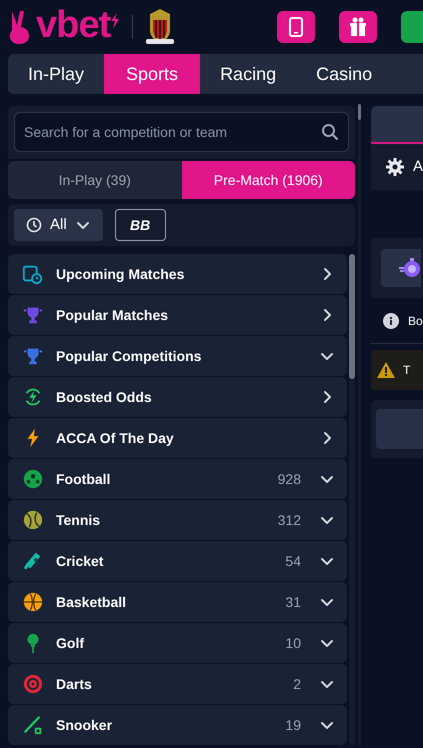 The width and height of the screenshot is (423, 748). Describe the element at coordinates (74, 684) in the screenshot. I see `sport-name: Darts` at that location.